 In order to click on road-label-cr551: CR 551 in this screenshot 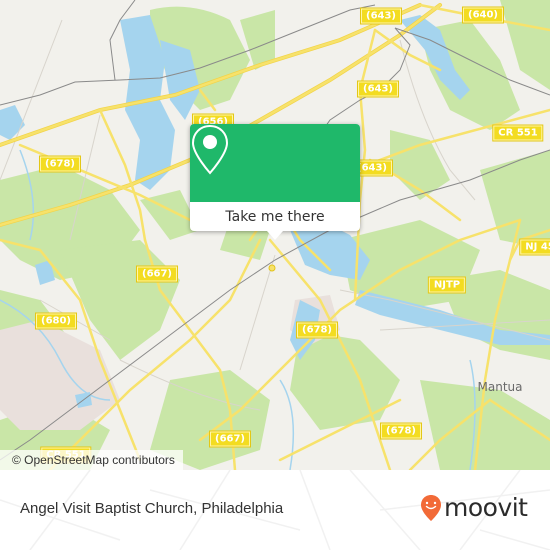, I will do `click(518, 133)`.